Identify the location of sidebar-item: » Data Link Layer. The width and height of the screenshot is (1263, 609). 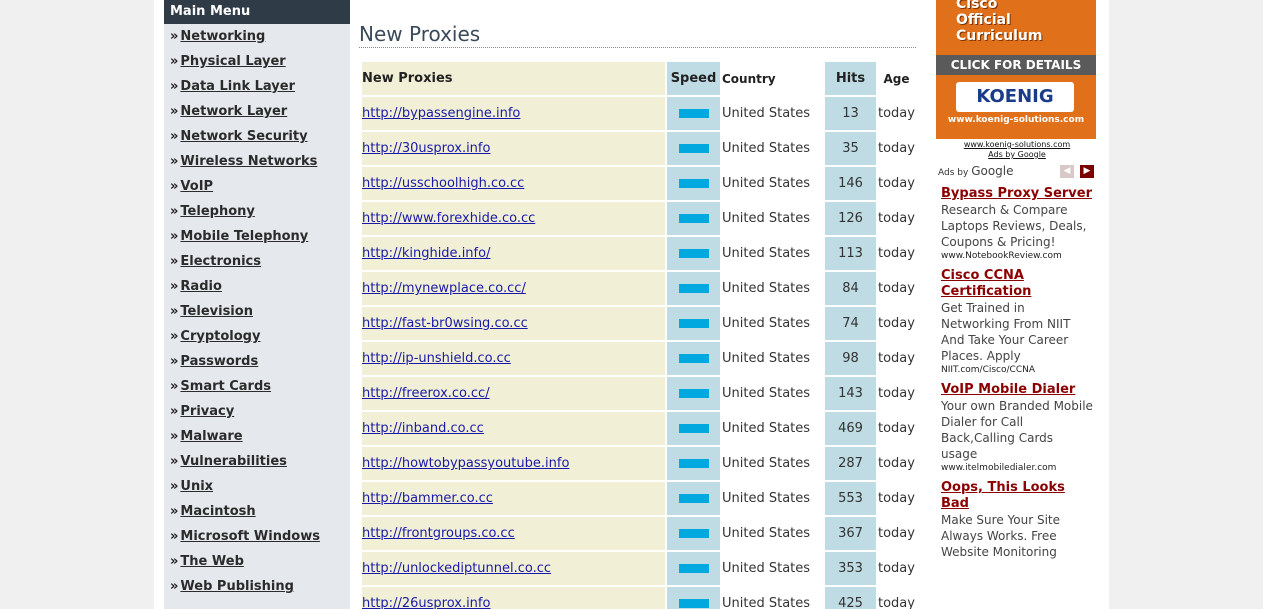
(257, 86).